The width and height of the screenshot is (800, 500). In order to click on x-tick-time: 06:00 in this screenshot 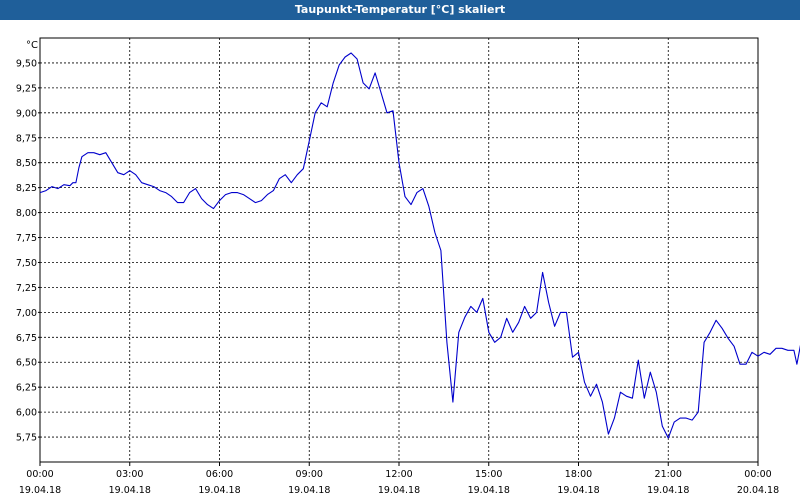, I will do `click(219, 474)`.